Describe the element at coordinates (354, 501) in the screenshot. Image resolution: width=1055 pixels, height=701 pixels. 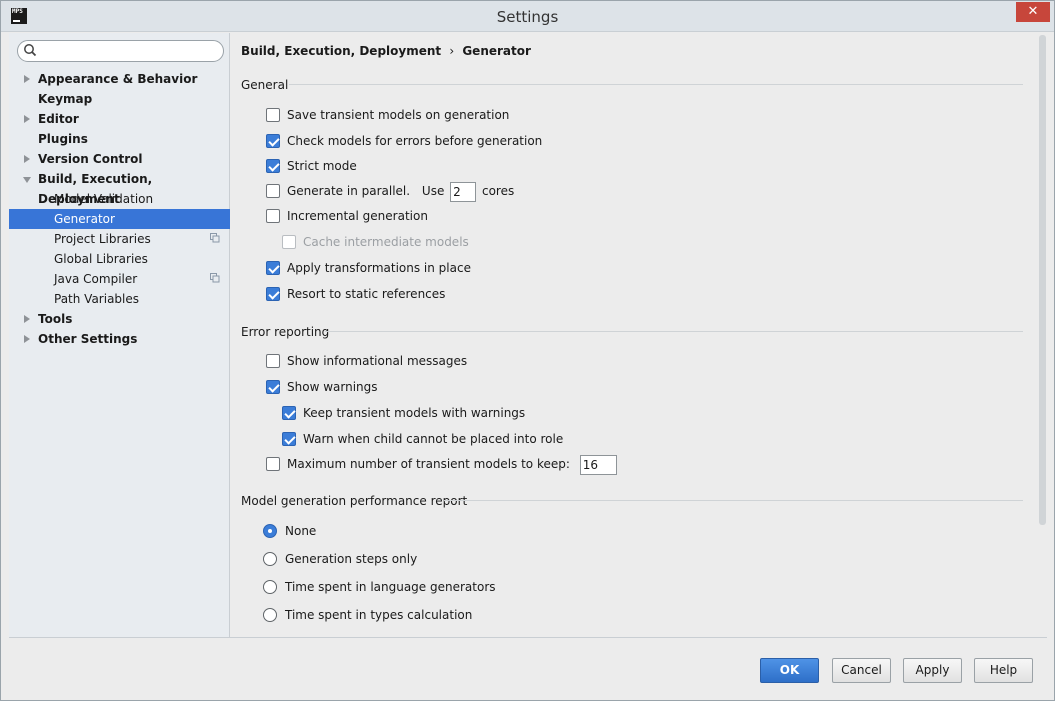
I see `section-title-perf-report: Model generation performance report` at that location.